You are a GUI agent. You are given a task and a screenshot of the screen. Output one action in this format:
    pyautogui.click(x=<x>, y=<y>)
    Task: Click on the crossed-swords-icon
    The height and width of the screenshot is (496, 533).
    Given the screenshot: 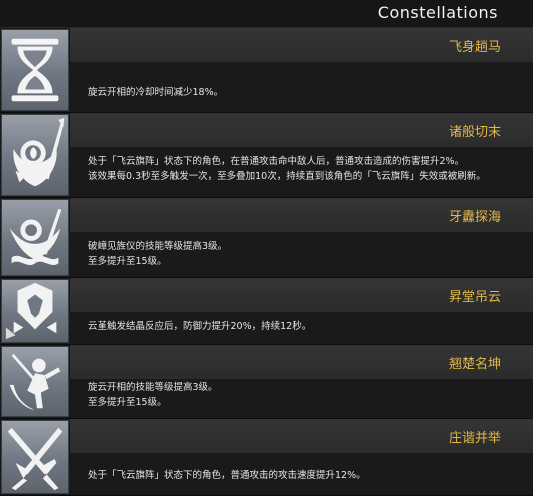 What is the action you would take?
    pyautogui.click(x=35, y=457)
    